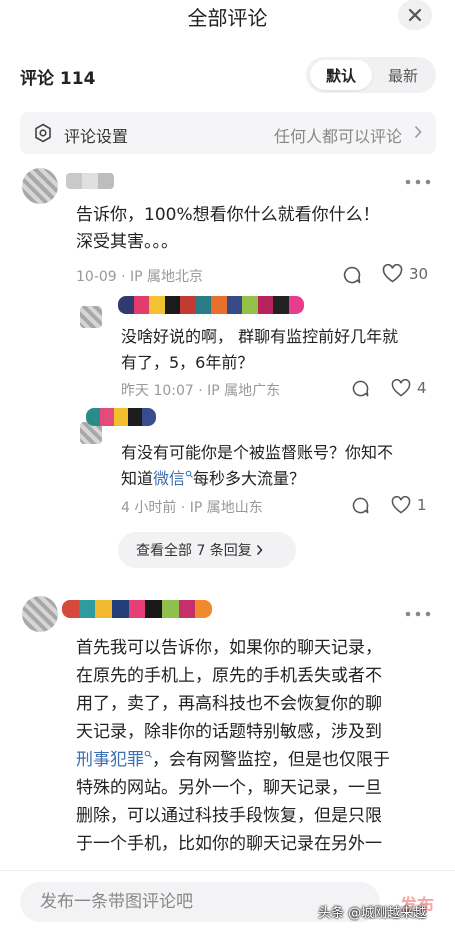 This screenshot has height=930, width=455. What do you see at coordinates (140, 277) in the screenshot?
I see `comment-meta: 10-09 · IP 属地北京` at bounding box center [140, 277].